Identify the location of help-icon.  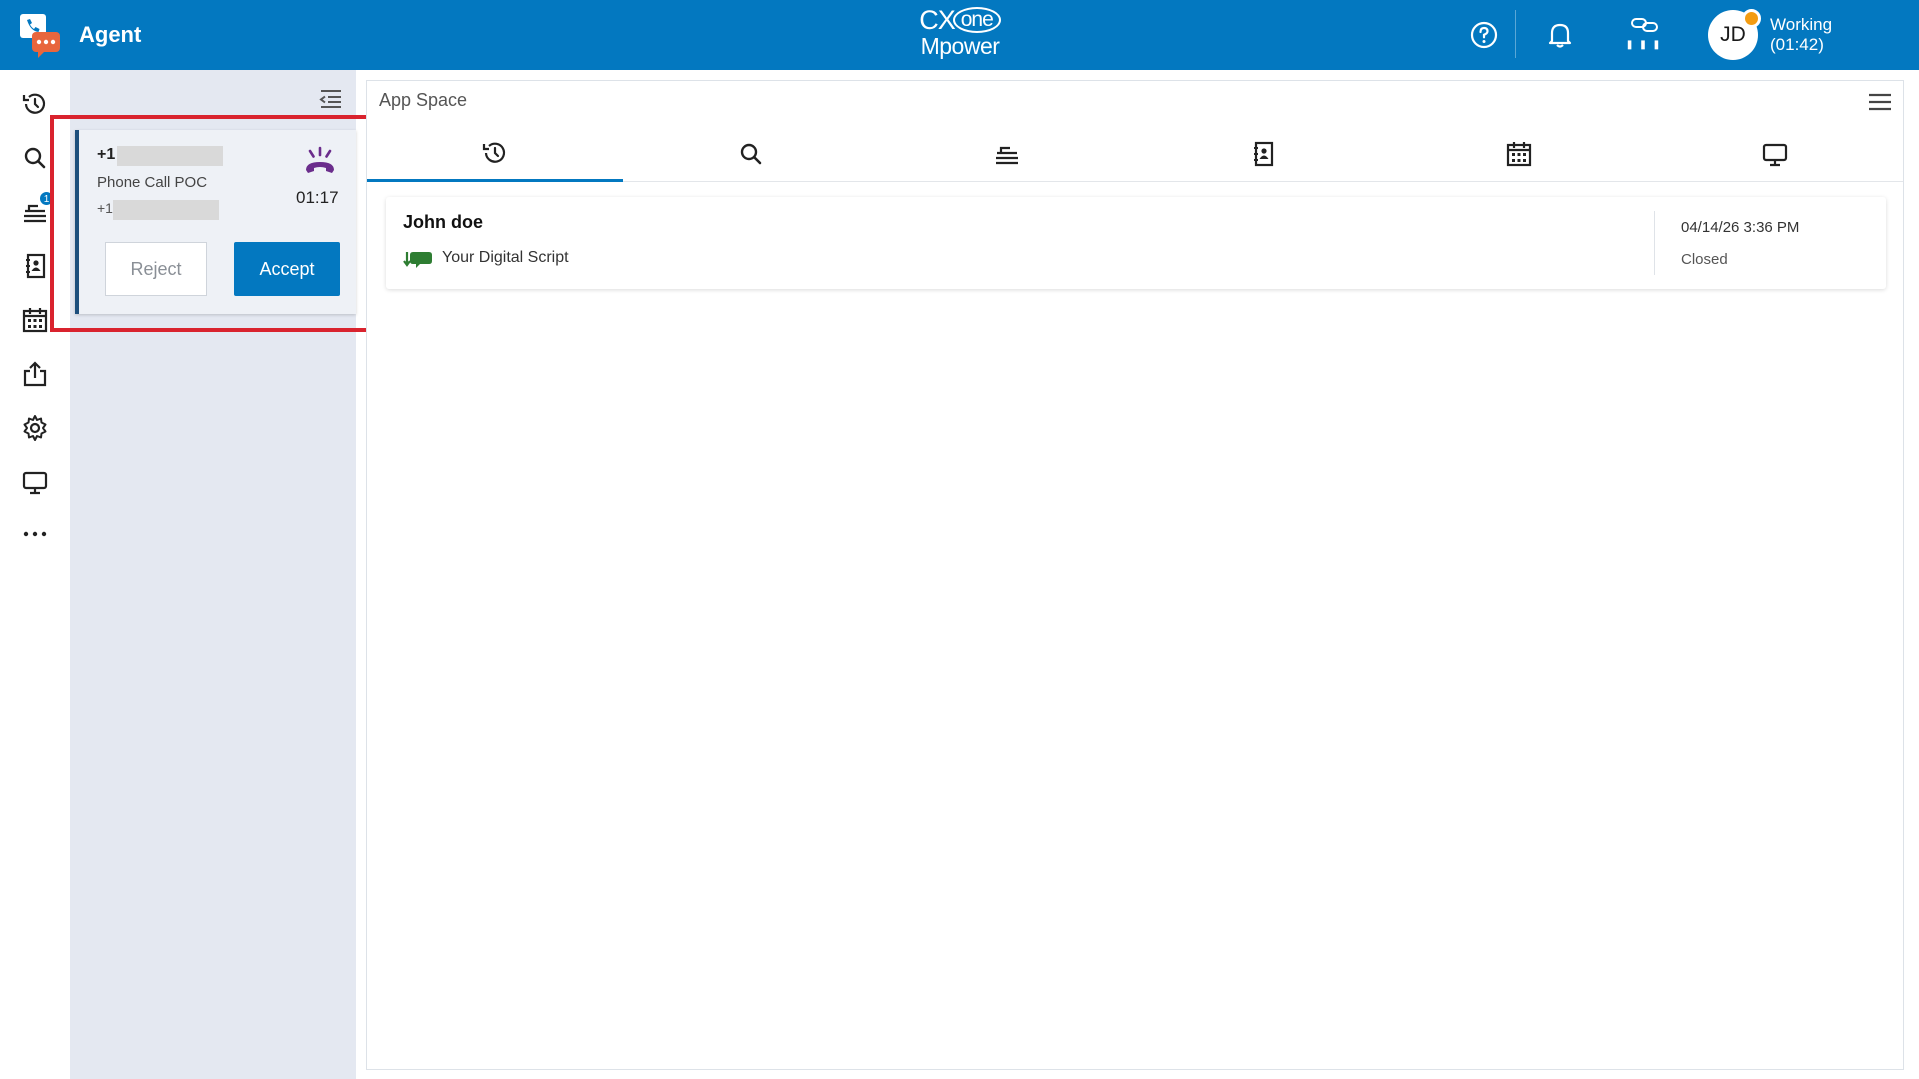
(1484, 35).